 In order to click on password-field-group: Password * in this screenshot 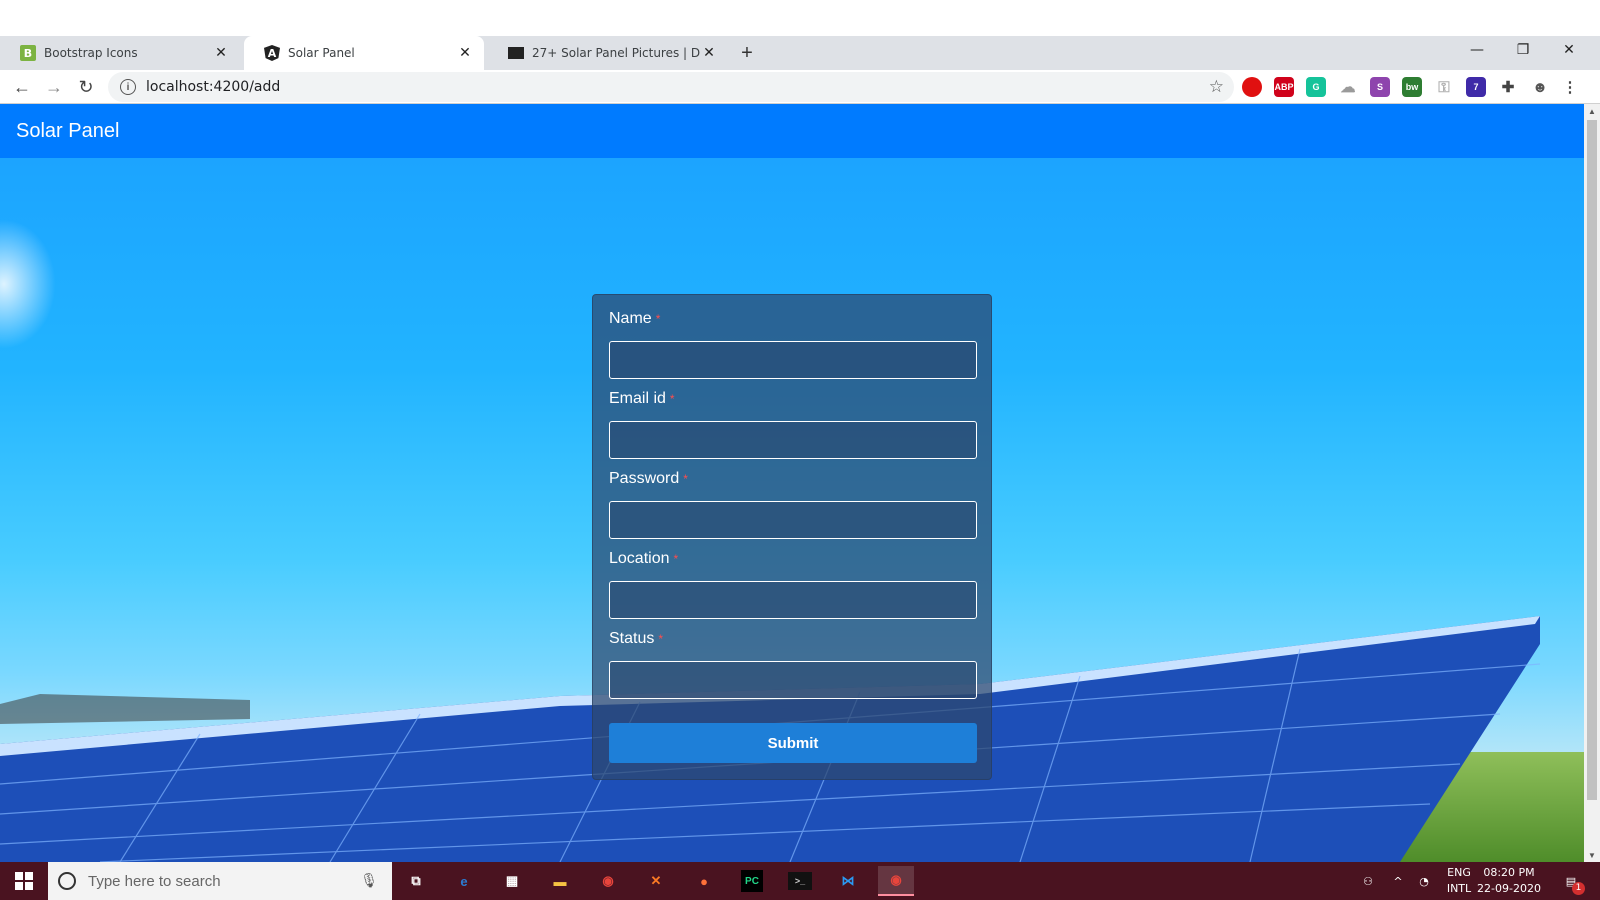, I will do `click(793, 504)`.